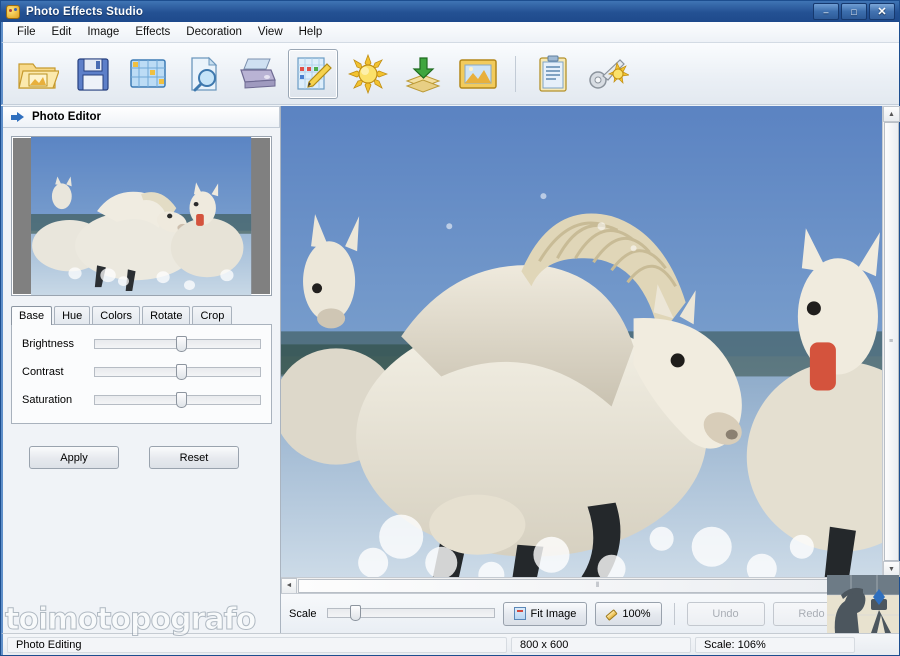 This screenshot has height=656, width=900. I want to click on horizontal-scroll-thumb: ⦀, so click(598, 585).